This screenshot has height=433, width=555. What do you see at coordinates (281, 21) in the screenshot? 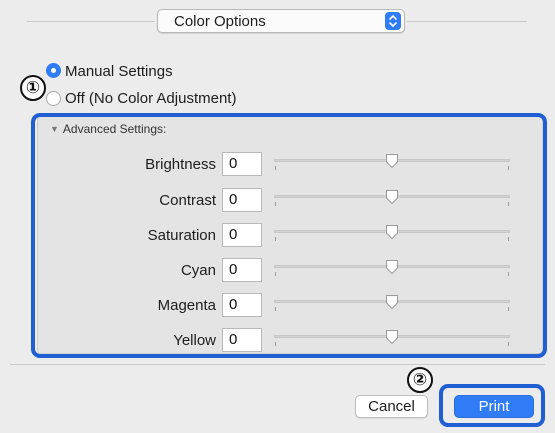
I see `color-options-popup: Color Options` at bounding box center [281, 21].